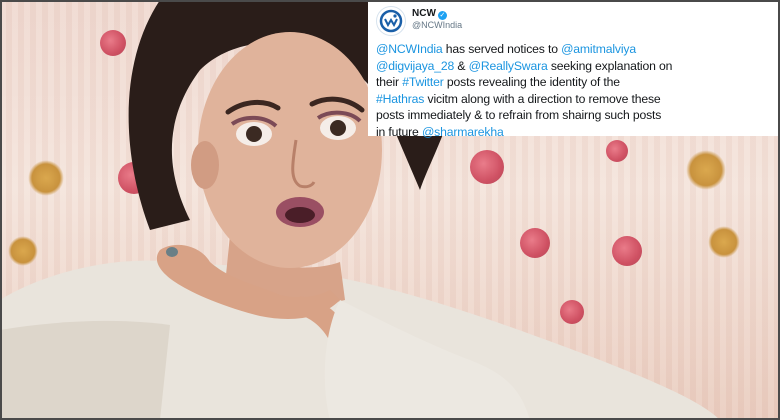 This screenshot has height=420, width=780. Describe the element at coordinates (598, 49) in the screenshot. I see `mention-link: @amitmalviya` at that location.